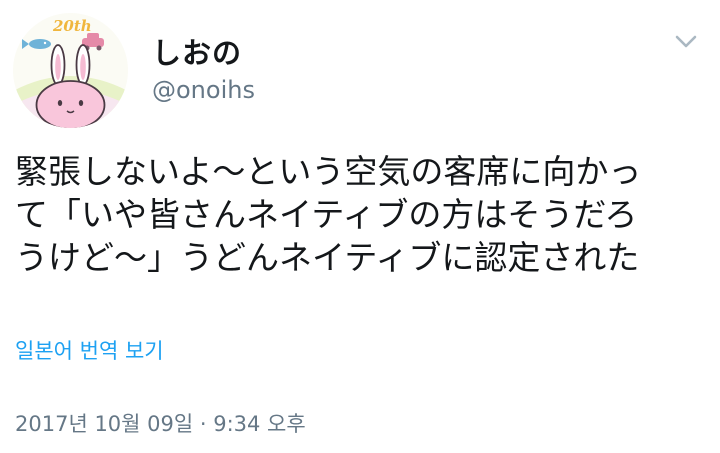  I want to click on user-handle: @onoihs, so click(203, 90).